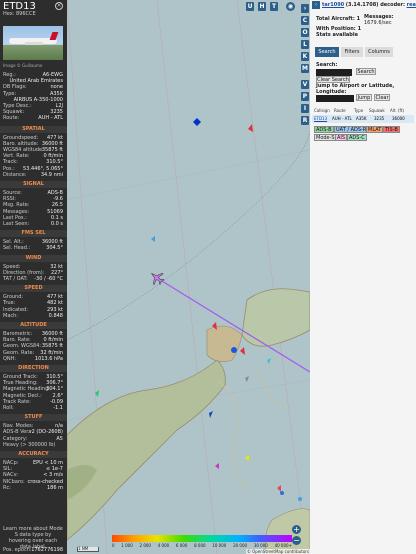 The width and height of the screenshot is (416, 554). I want to click on info-key: Heavy (> 300000 lb), so click(29, 444).